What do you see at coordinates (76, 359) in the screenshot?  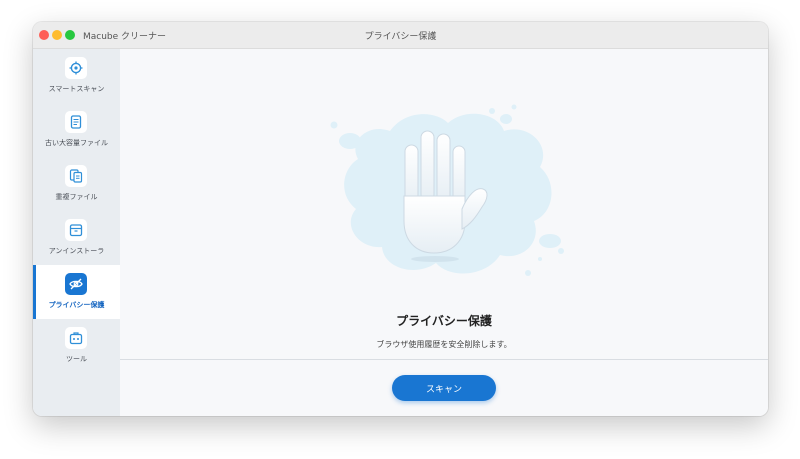 I see `sidebar-item-label: ツール` at bounding box center [76, 359].